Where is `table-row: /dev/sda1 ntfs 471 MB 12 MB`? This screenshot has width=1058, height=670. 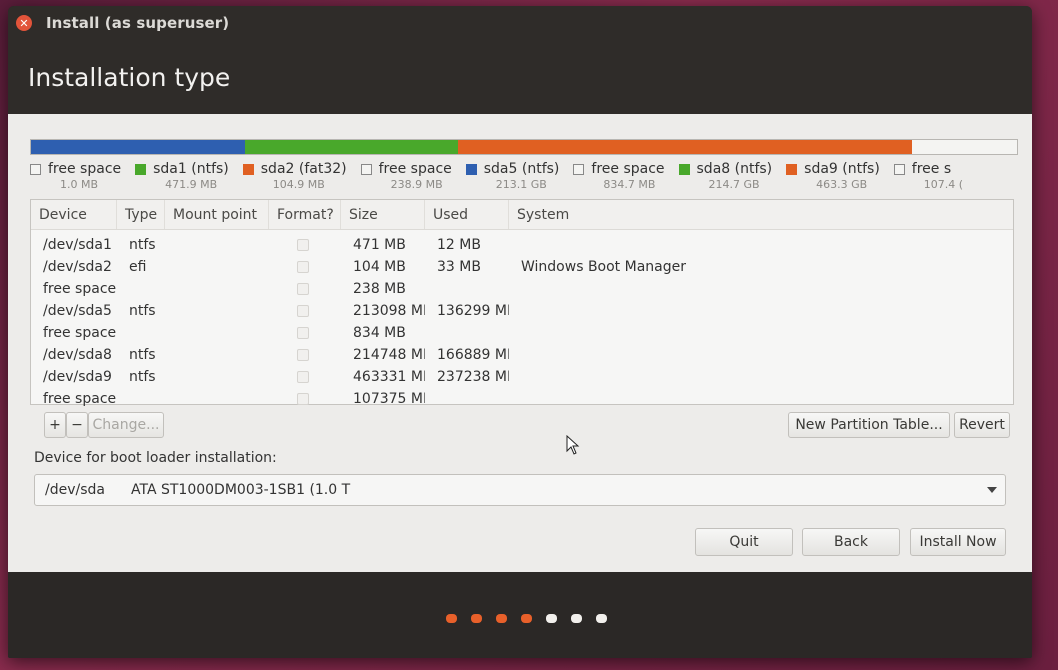 table-row: /dev/sda1 ntfs 471 MB 12 MB is located at coordinates (522, 245).